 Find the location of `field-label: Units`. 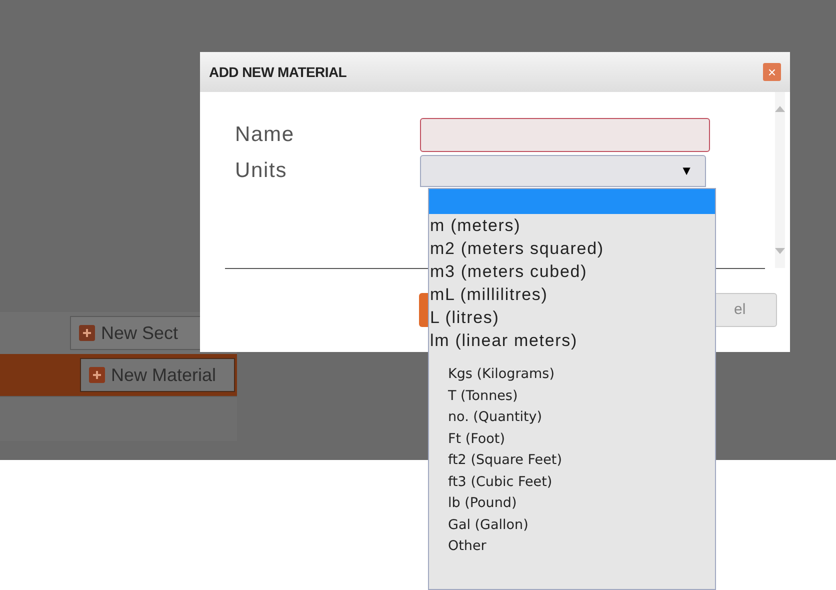

field-label: Units is located at coordinates (261, 171).